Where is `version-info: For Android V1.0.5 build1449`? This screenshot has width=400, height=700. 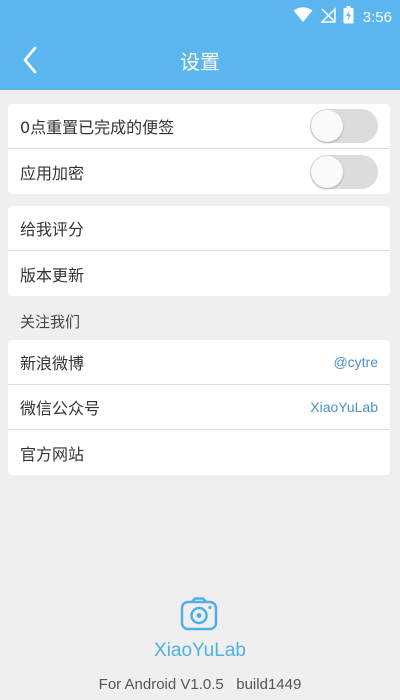 version-info: For Android V1.0.5 build1449 is located at coordinates (200, 684).